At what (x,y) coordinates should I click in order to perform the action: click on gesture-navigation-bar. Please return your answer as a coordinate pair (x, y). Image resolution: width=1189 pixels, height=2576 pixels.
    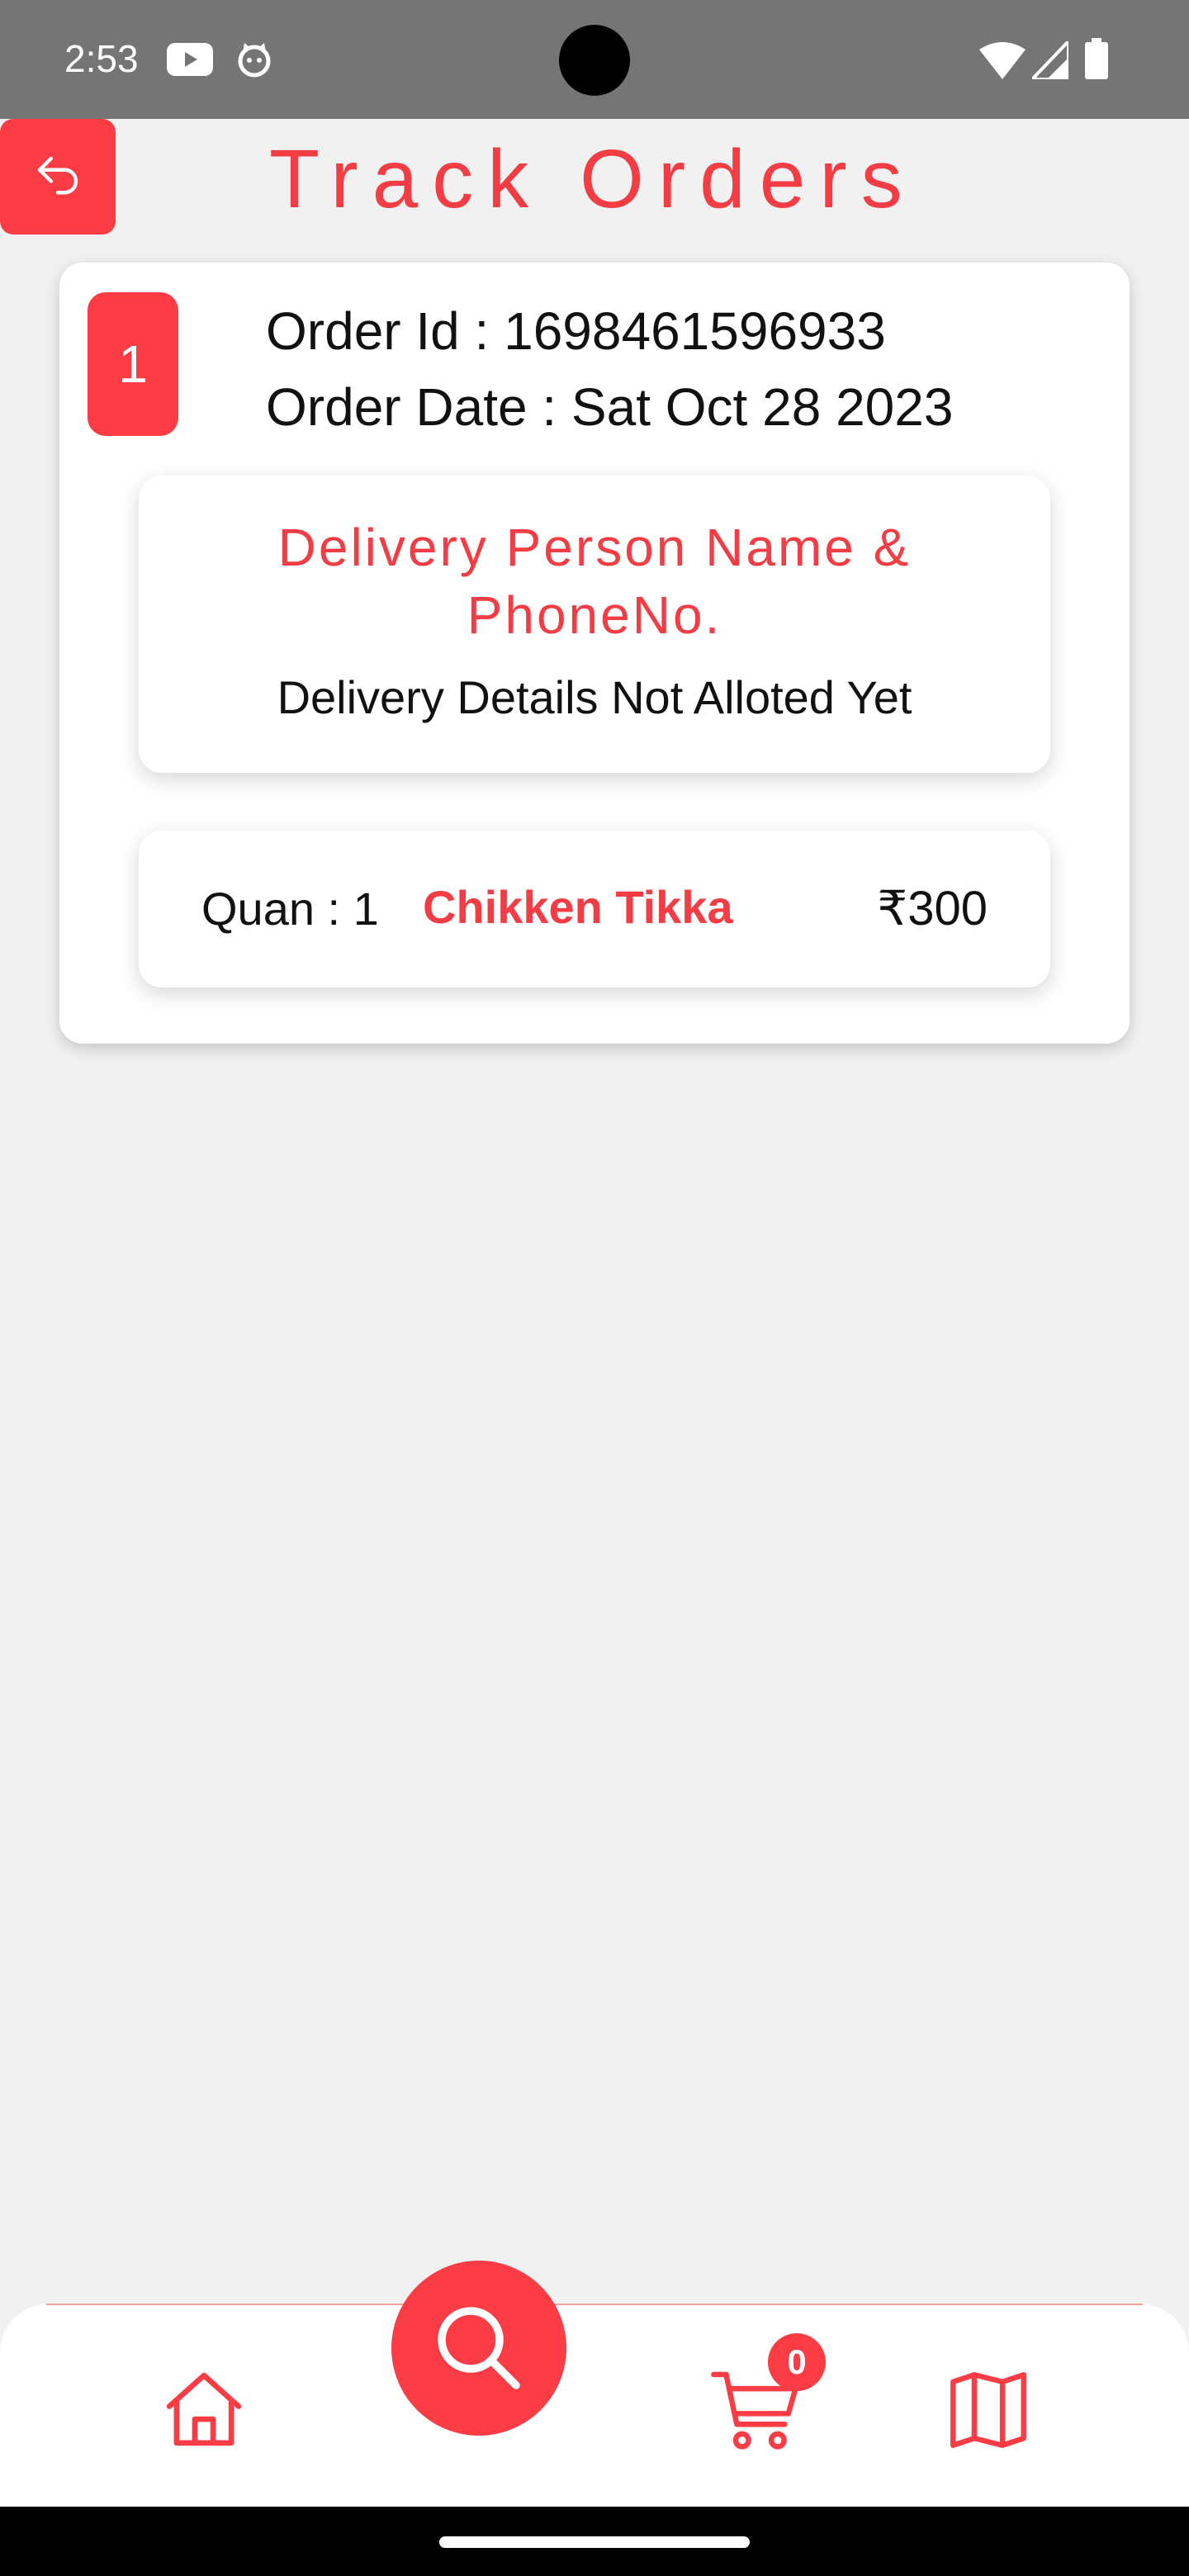
    Looking at the image, I should click on (594, 2541).